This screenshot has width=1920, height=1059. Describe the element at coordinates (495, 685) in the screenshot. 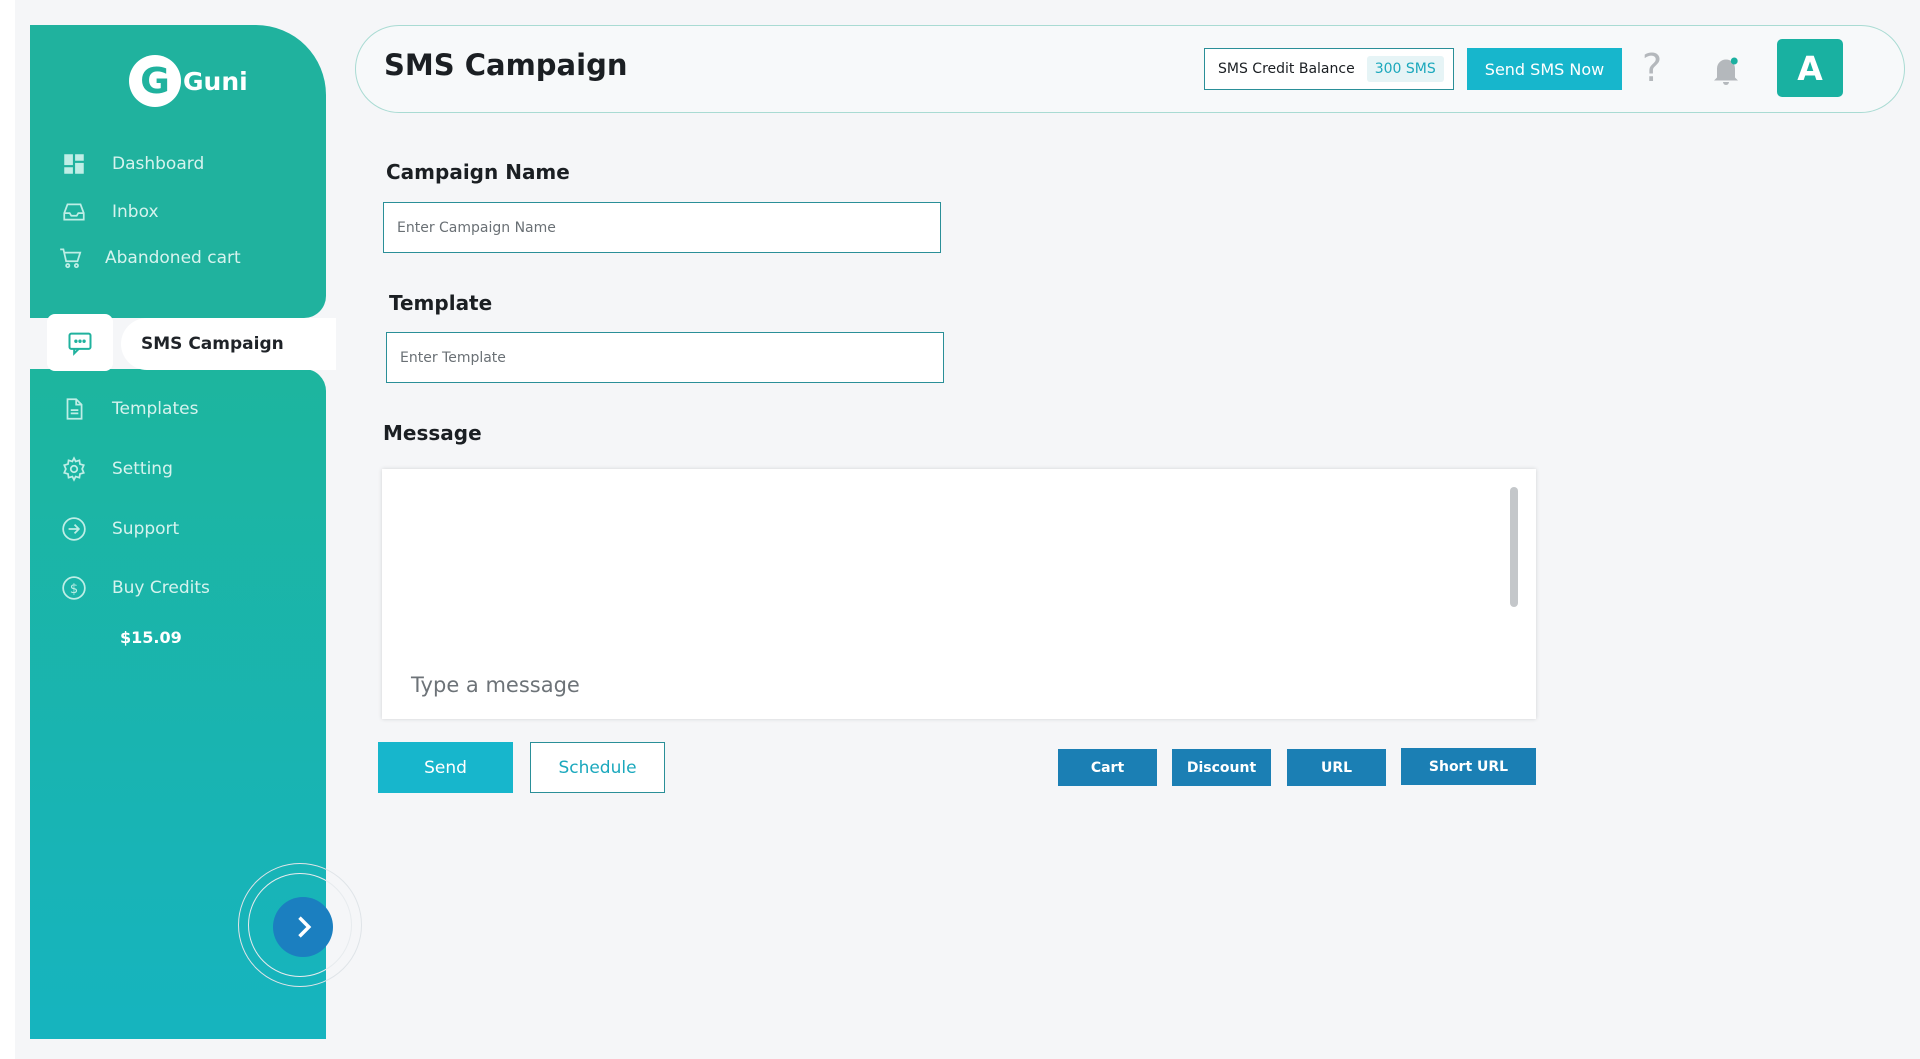

I see `message-placeholder: Type a message` at that location.